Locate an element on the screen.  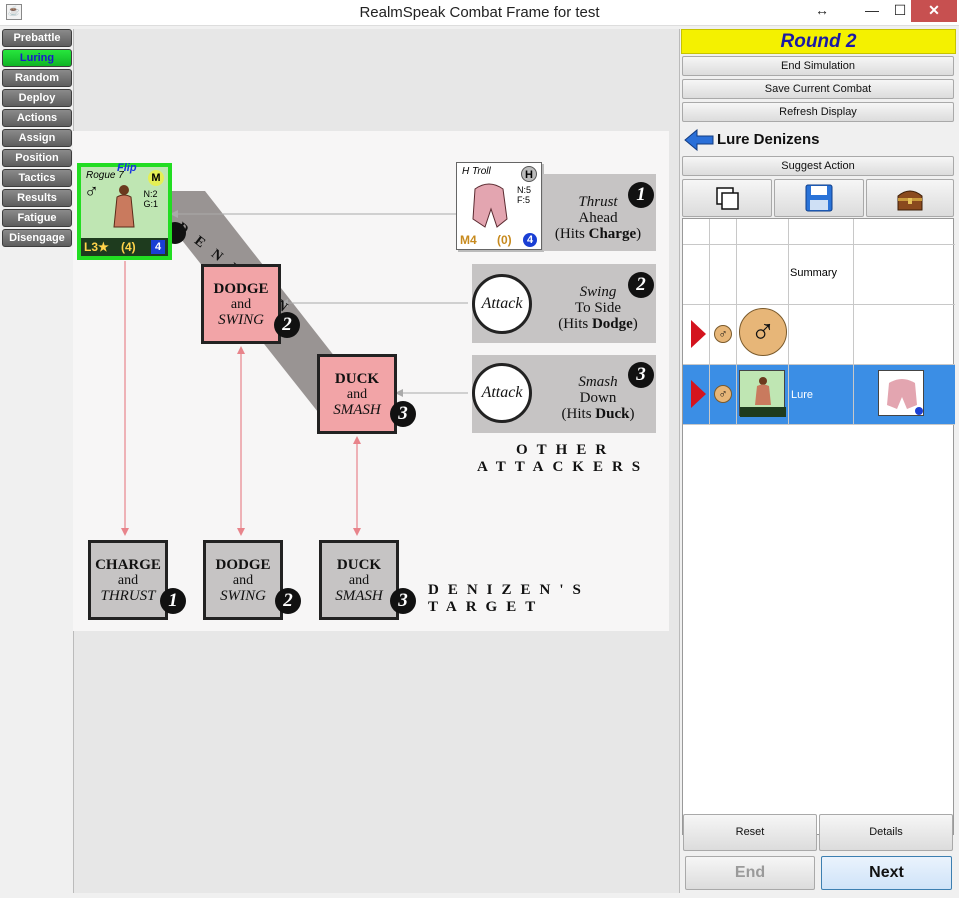
chit-stat-1: N:2 is located at coordinates (150, 194).